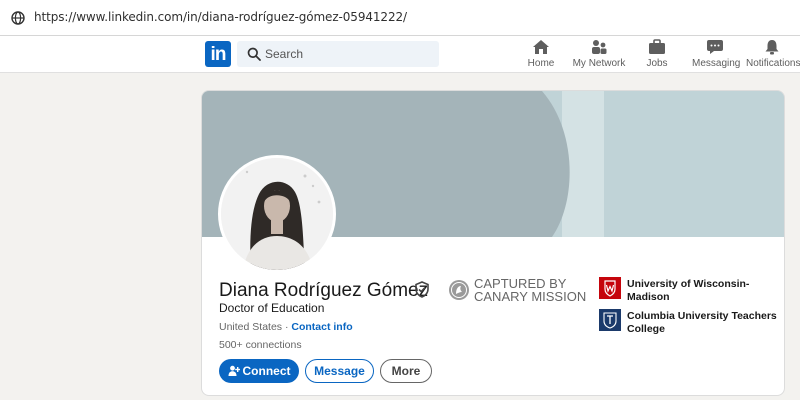 Image resolution: width=800 pixels, height=400 pixels. What do you see at coordinates (716, 55) in the screenshot?
I see `nav-messaging: Messaging` at bounding box center [716, 55].